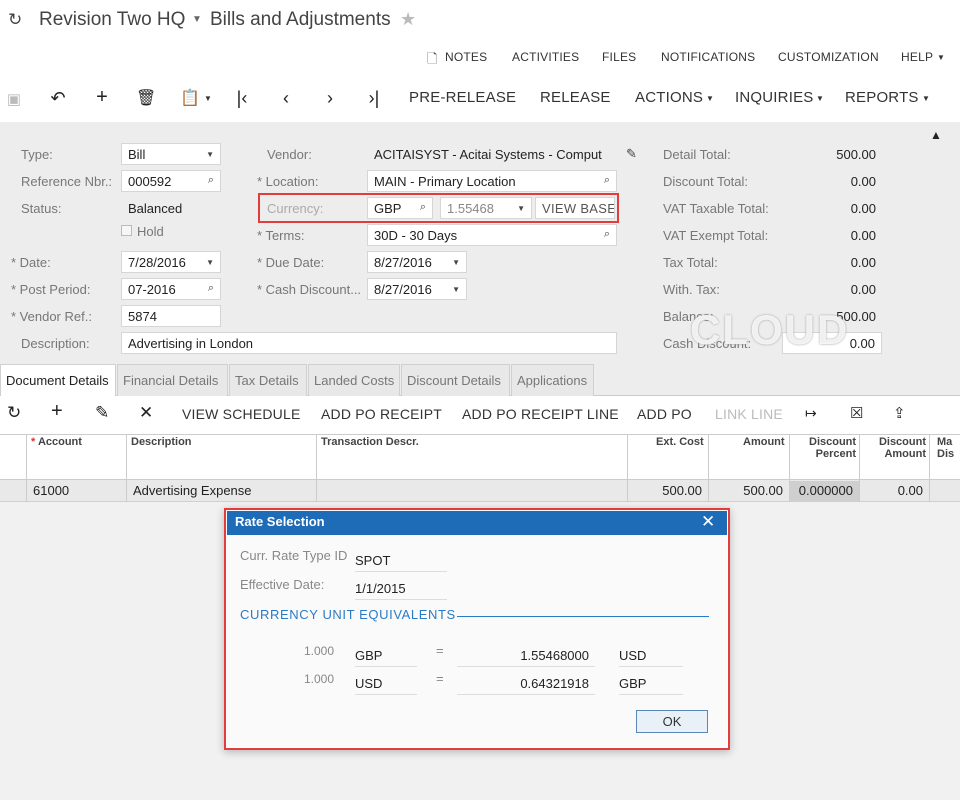 This screenshot has width=960, height=800. Describe the element at coordinates (190, 98) in the screenshot. I see `clipboard-icon: 📋` at that location.